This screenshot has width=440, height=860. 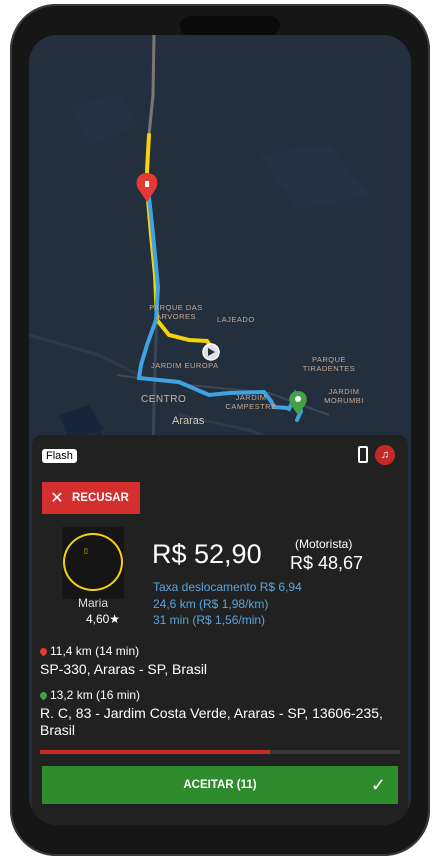 What do you see at coordinates (155, 752) in the screenshot?
I see `countdown-fill` at bounding box center [155, 752].